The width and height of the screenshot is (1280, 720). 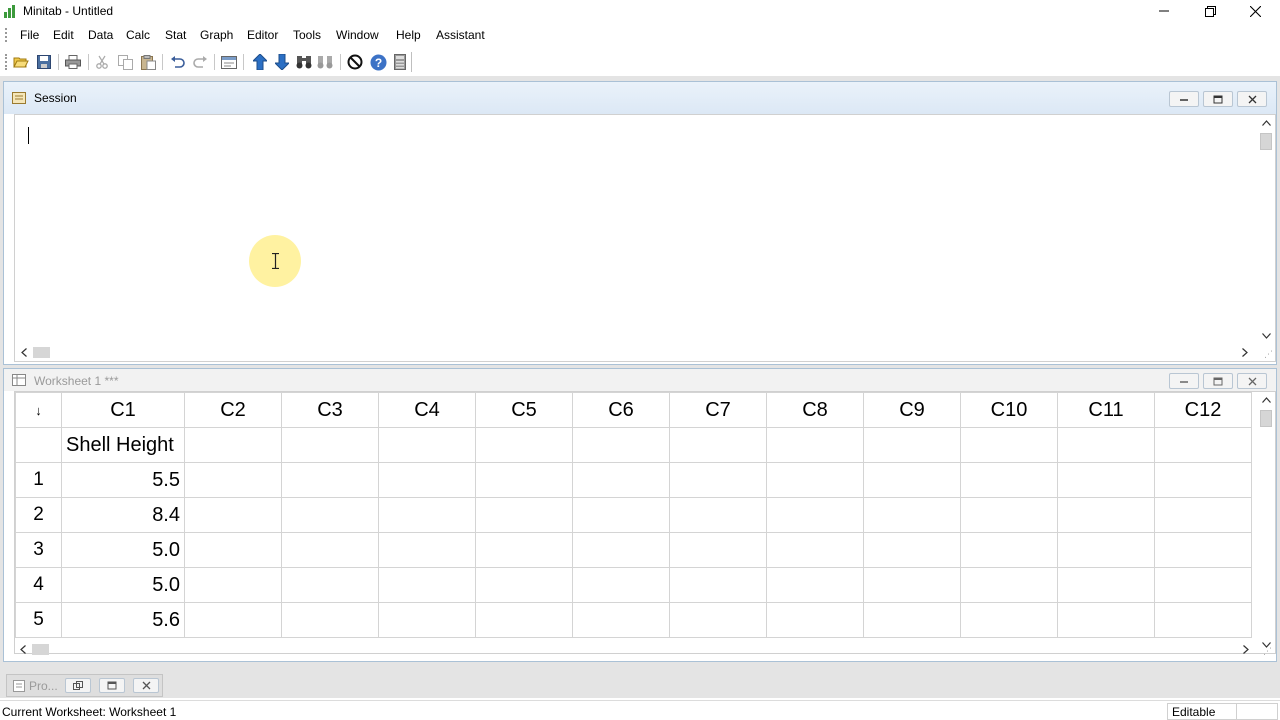 What do you see at coordinates (38, 585) in the screenshot?
I see `row-header: 4` at bounding box center [38, 585].